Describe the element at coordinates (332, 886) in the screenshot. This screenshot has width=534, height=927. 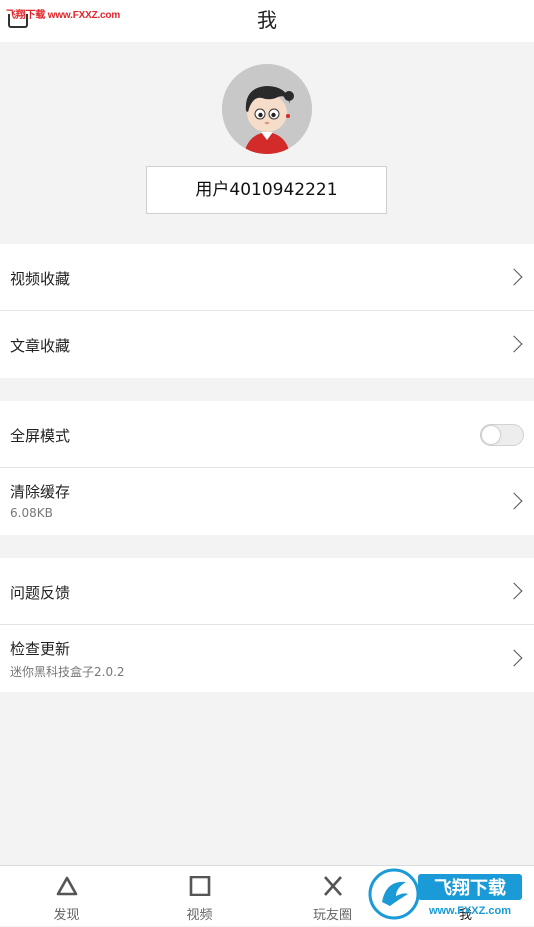
I see `cross-icon` at that location.